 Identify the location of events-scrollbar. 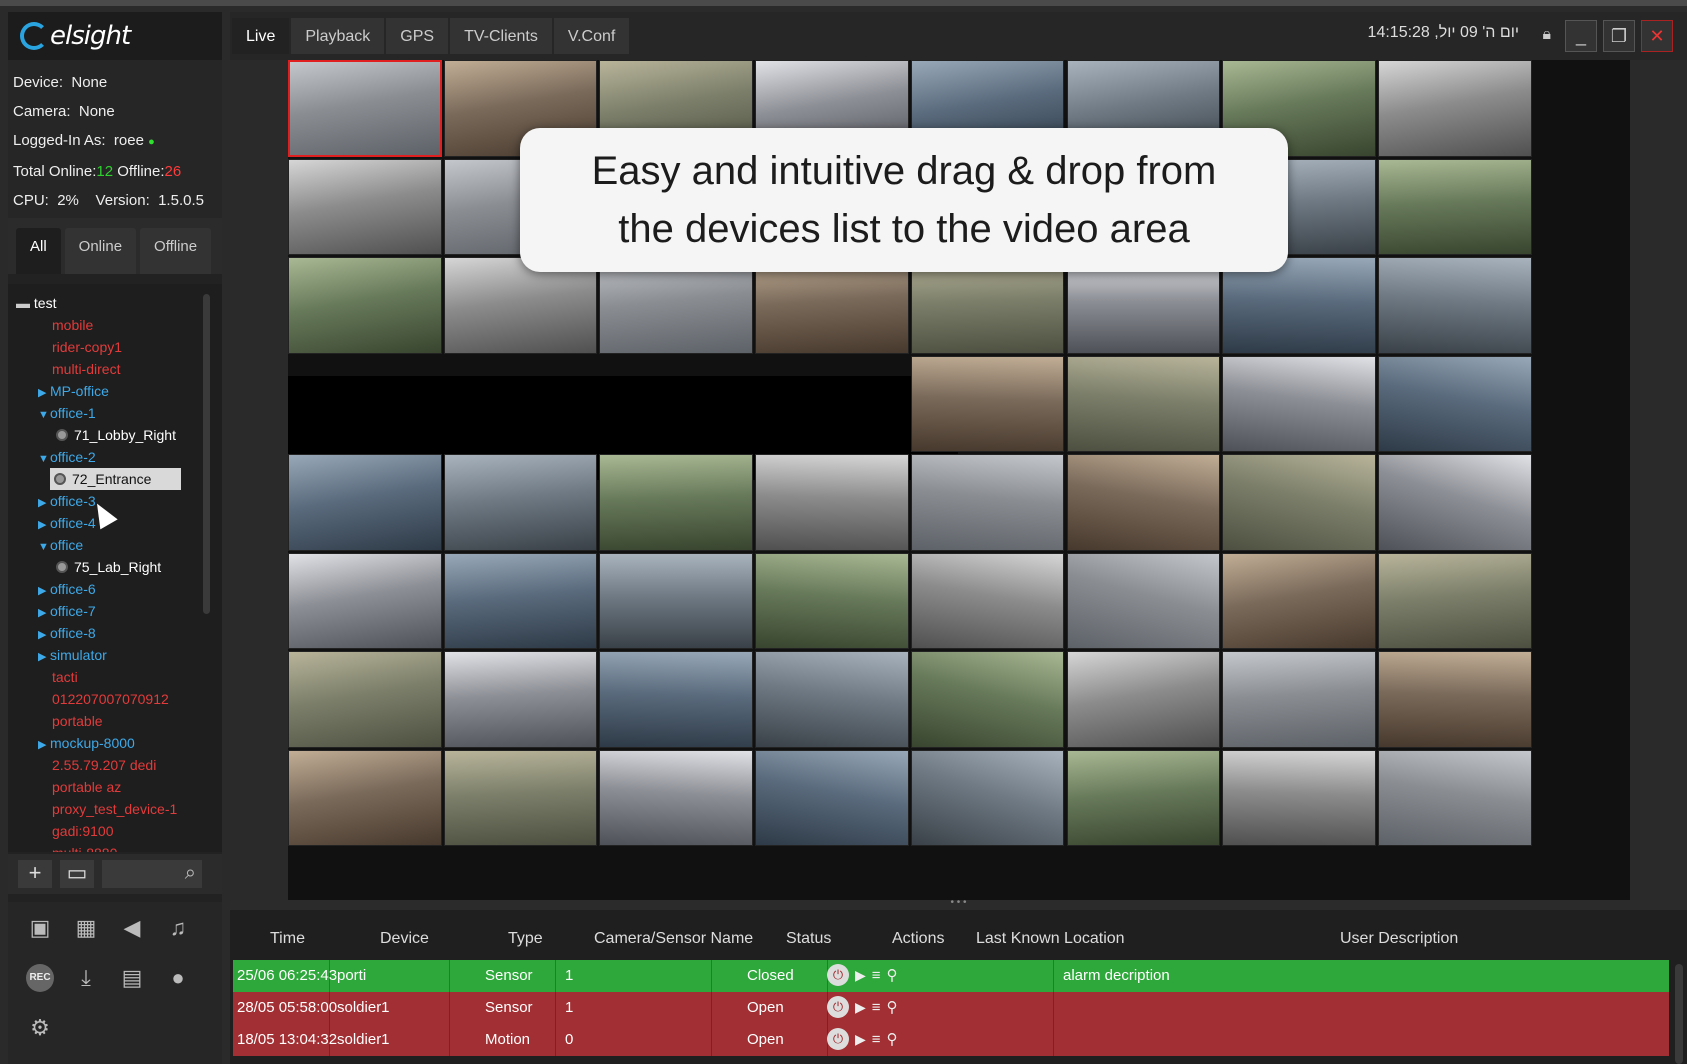
(1679, 1014).